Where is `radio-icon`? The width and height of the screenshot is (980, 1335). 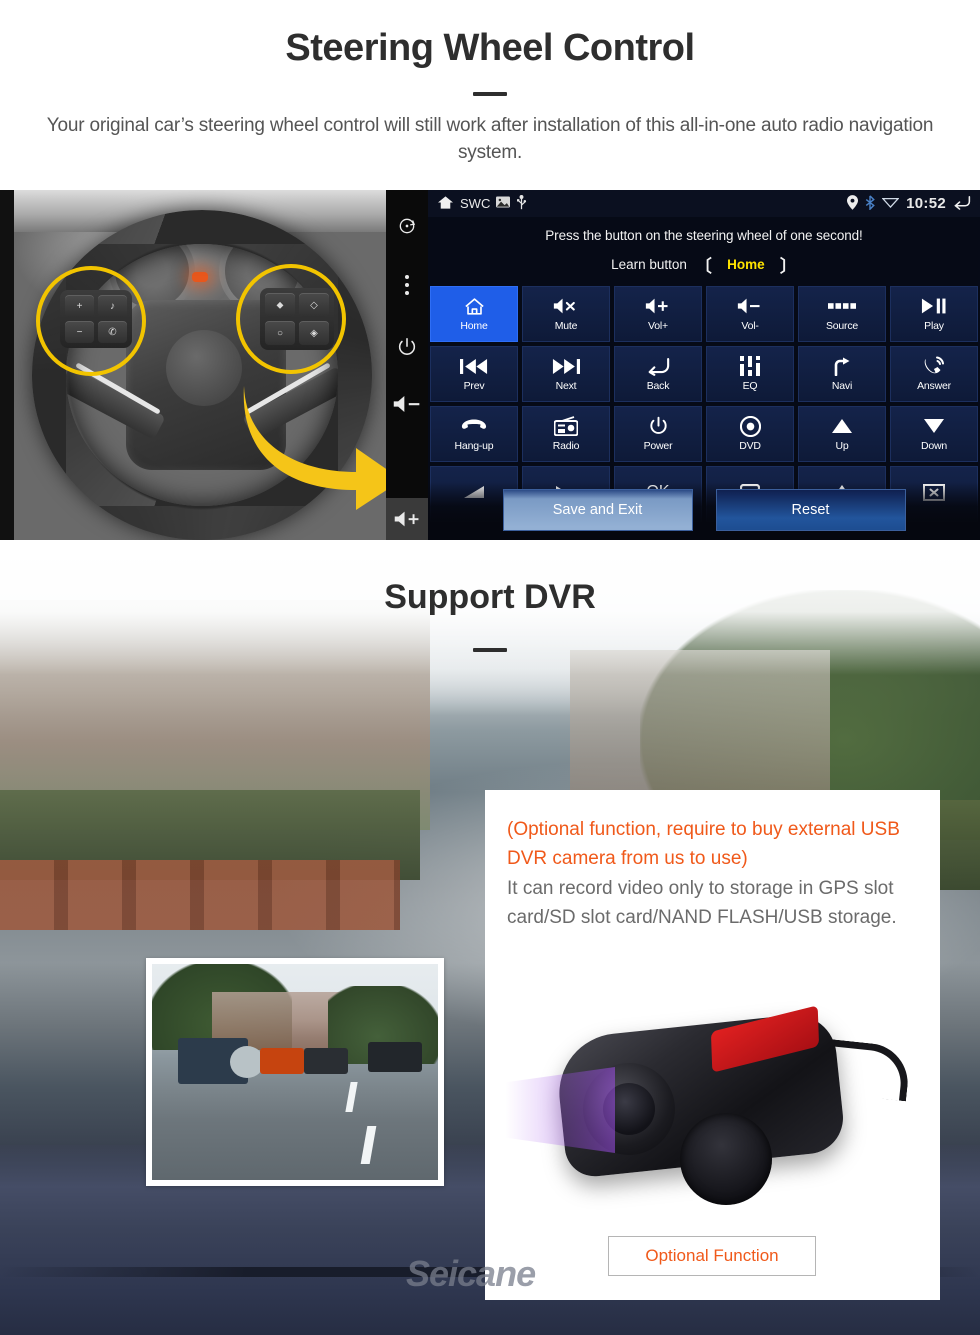 radio-icon is located at coordinates (566, 426).